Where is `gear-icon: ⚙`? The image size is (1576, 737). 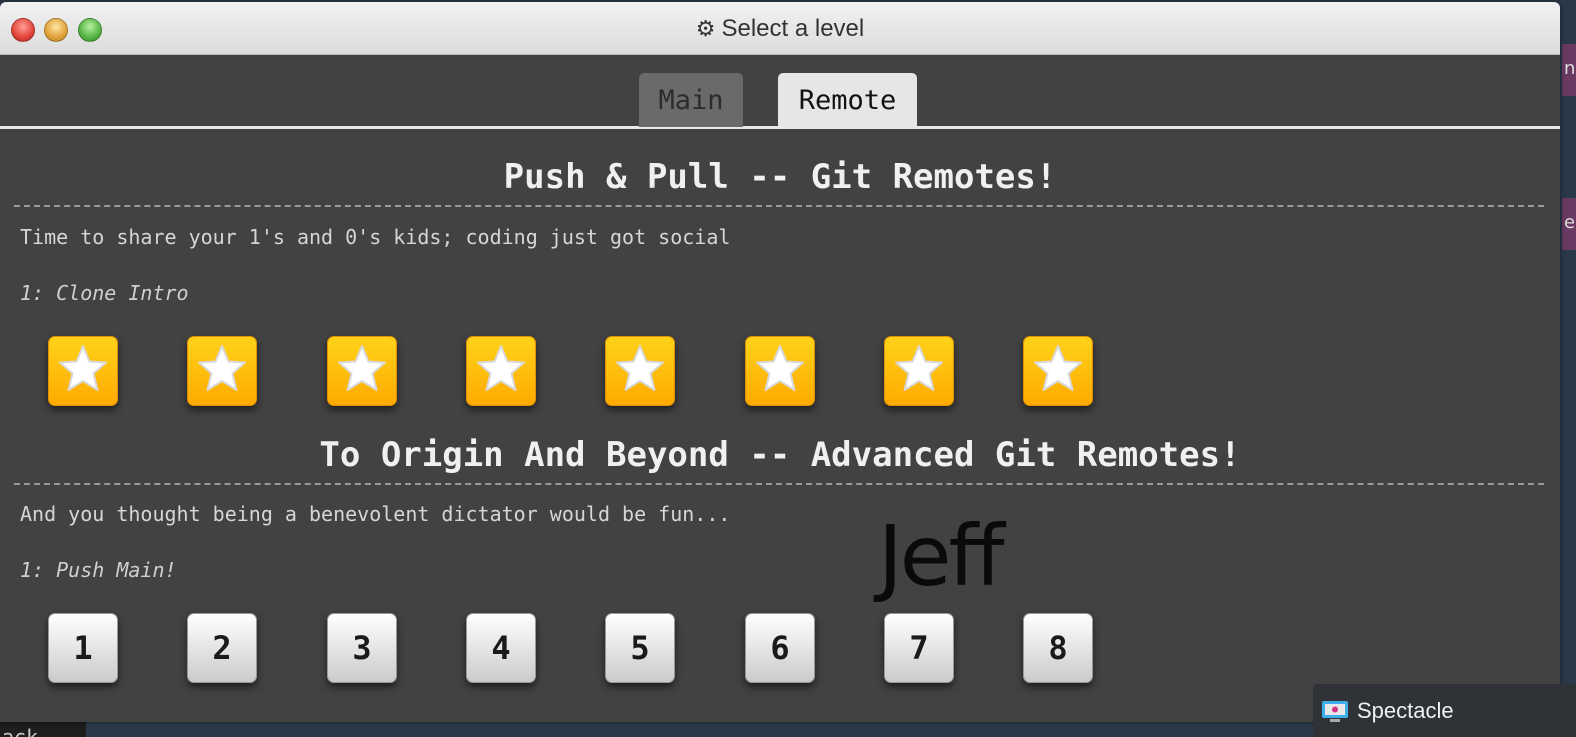 gear-icon: ⚙ is located at coordinates (705, 28).